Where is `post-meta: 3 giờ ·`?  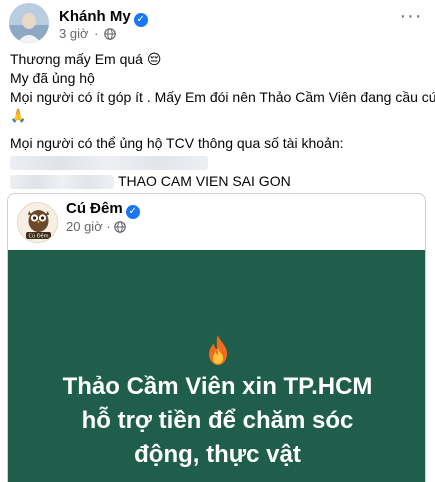
post-meta: 3 giờ · is located at coordinates (87, 33).